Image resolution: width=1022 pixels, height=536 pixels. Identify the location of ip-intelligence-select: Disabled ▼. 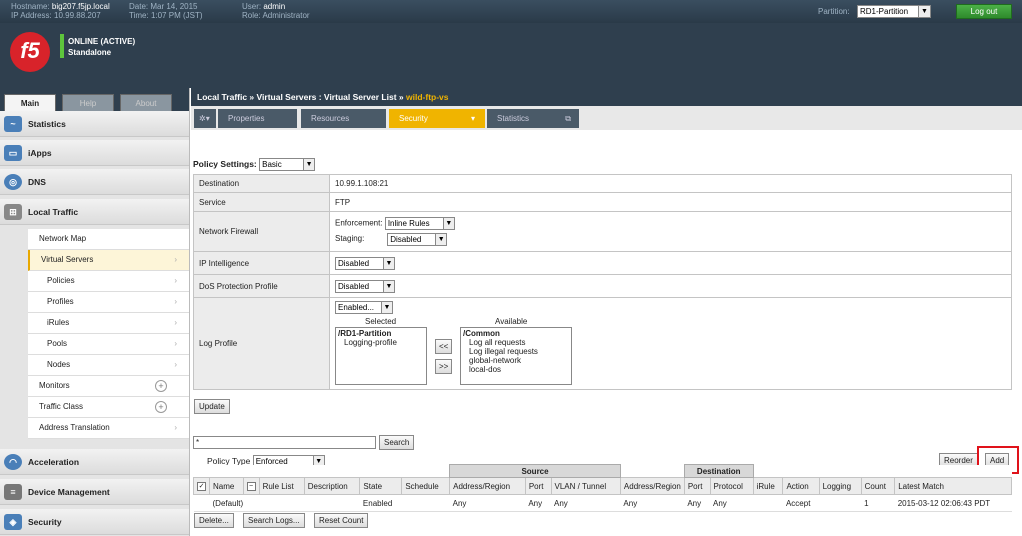
(365, 263).